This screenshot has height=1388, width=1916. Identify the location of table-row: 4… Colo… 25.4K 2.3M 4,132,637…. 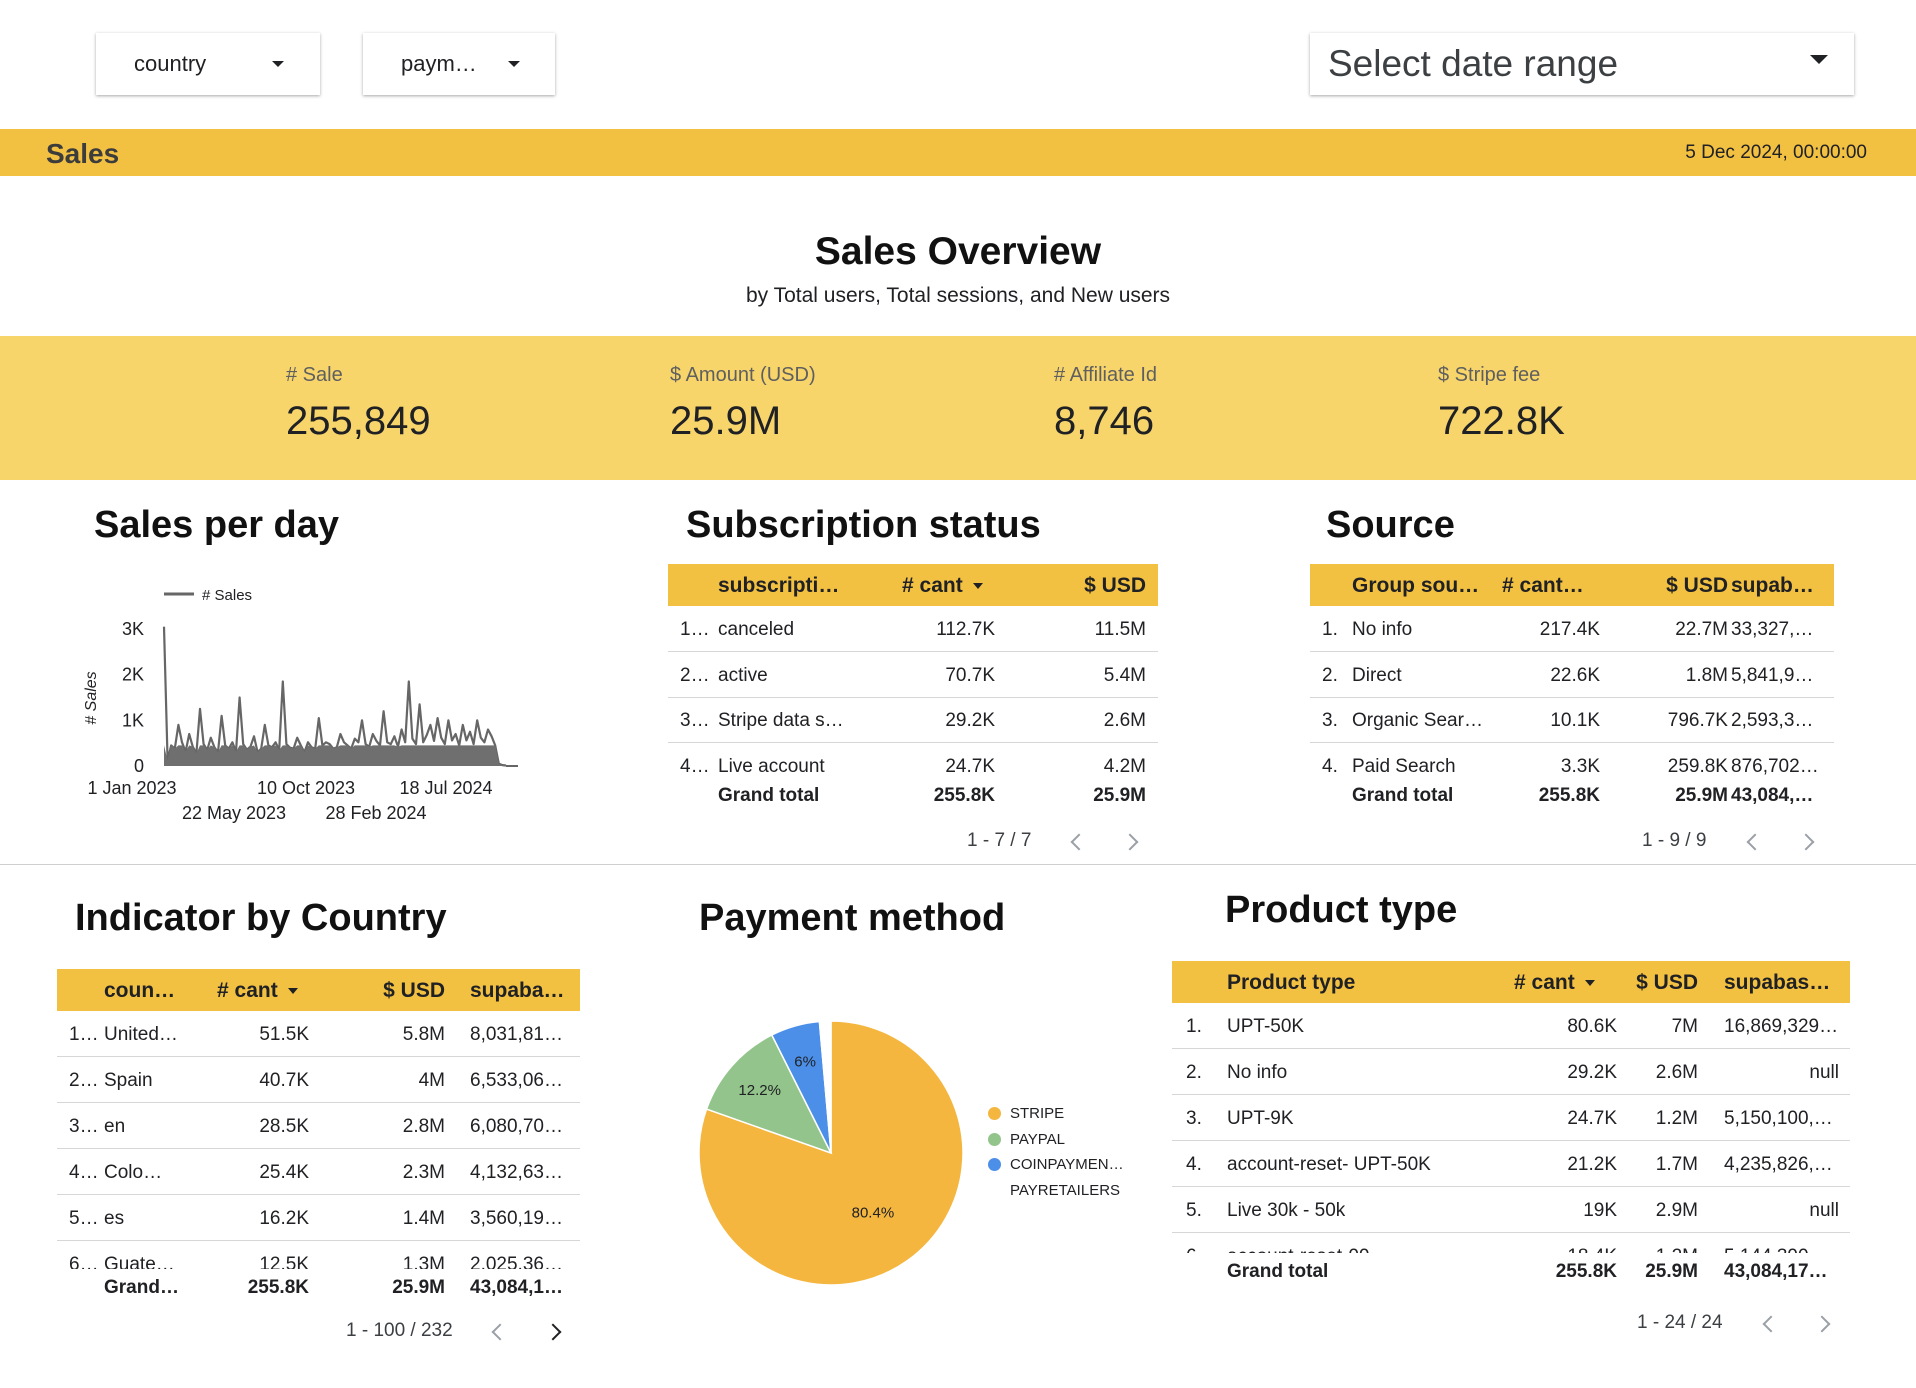
(318, 1172).